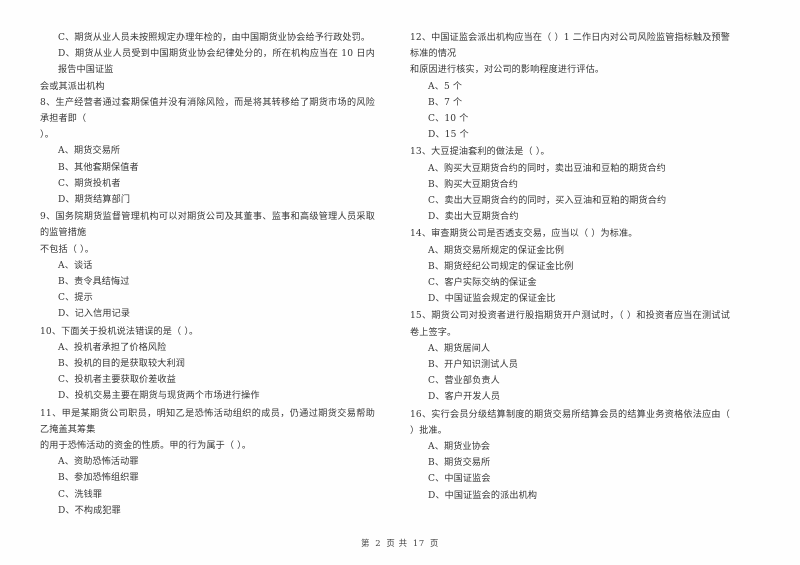 The width and height of the screenshot is (800, 565). What do you see at coordinates (94, 200) in the screenshot?
I see `question-8-option-d: D、期货结算部门` at bounding box center [94, 200].